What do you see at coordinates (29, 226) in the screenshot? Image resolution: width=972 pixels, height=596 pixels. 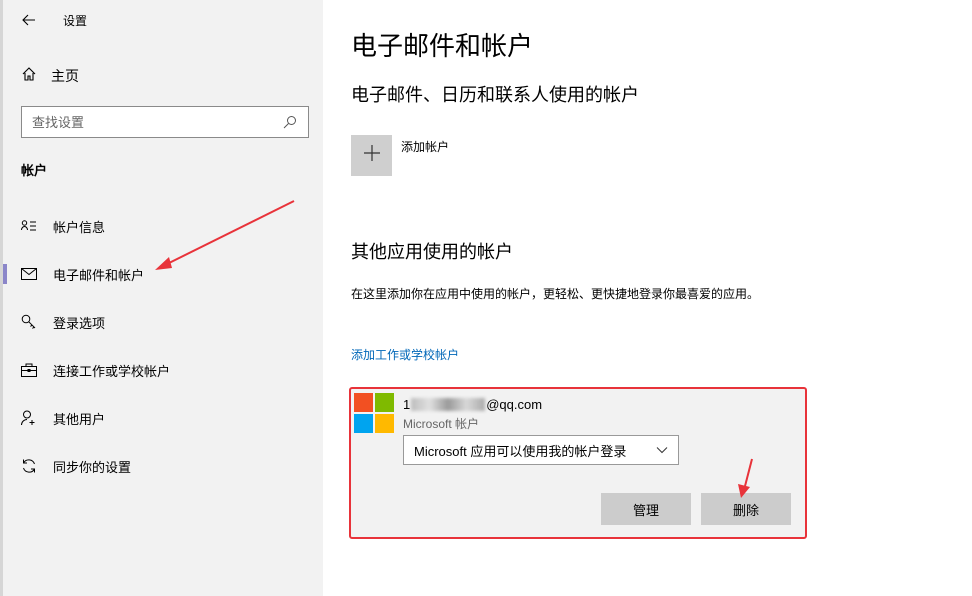 I see `account-info-icon` at bounding box center [29, 226].